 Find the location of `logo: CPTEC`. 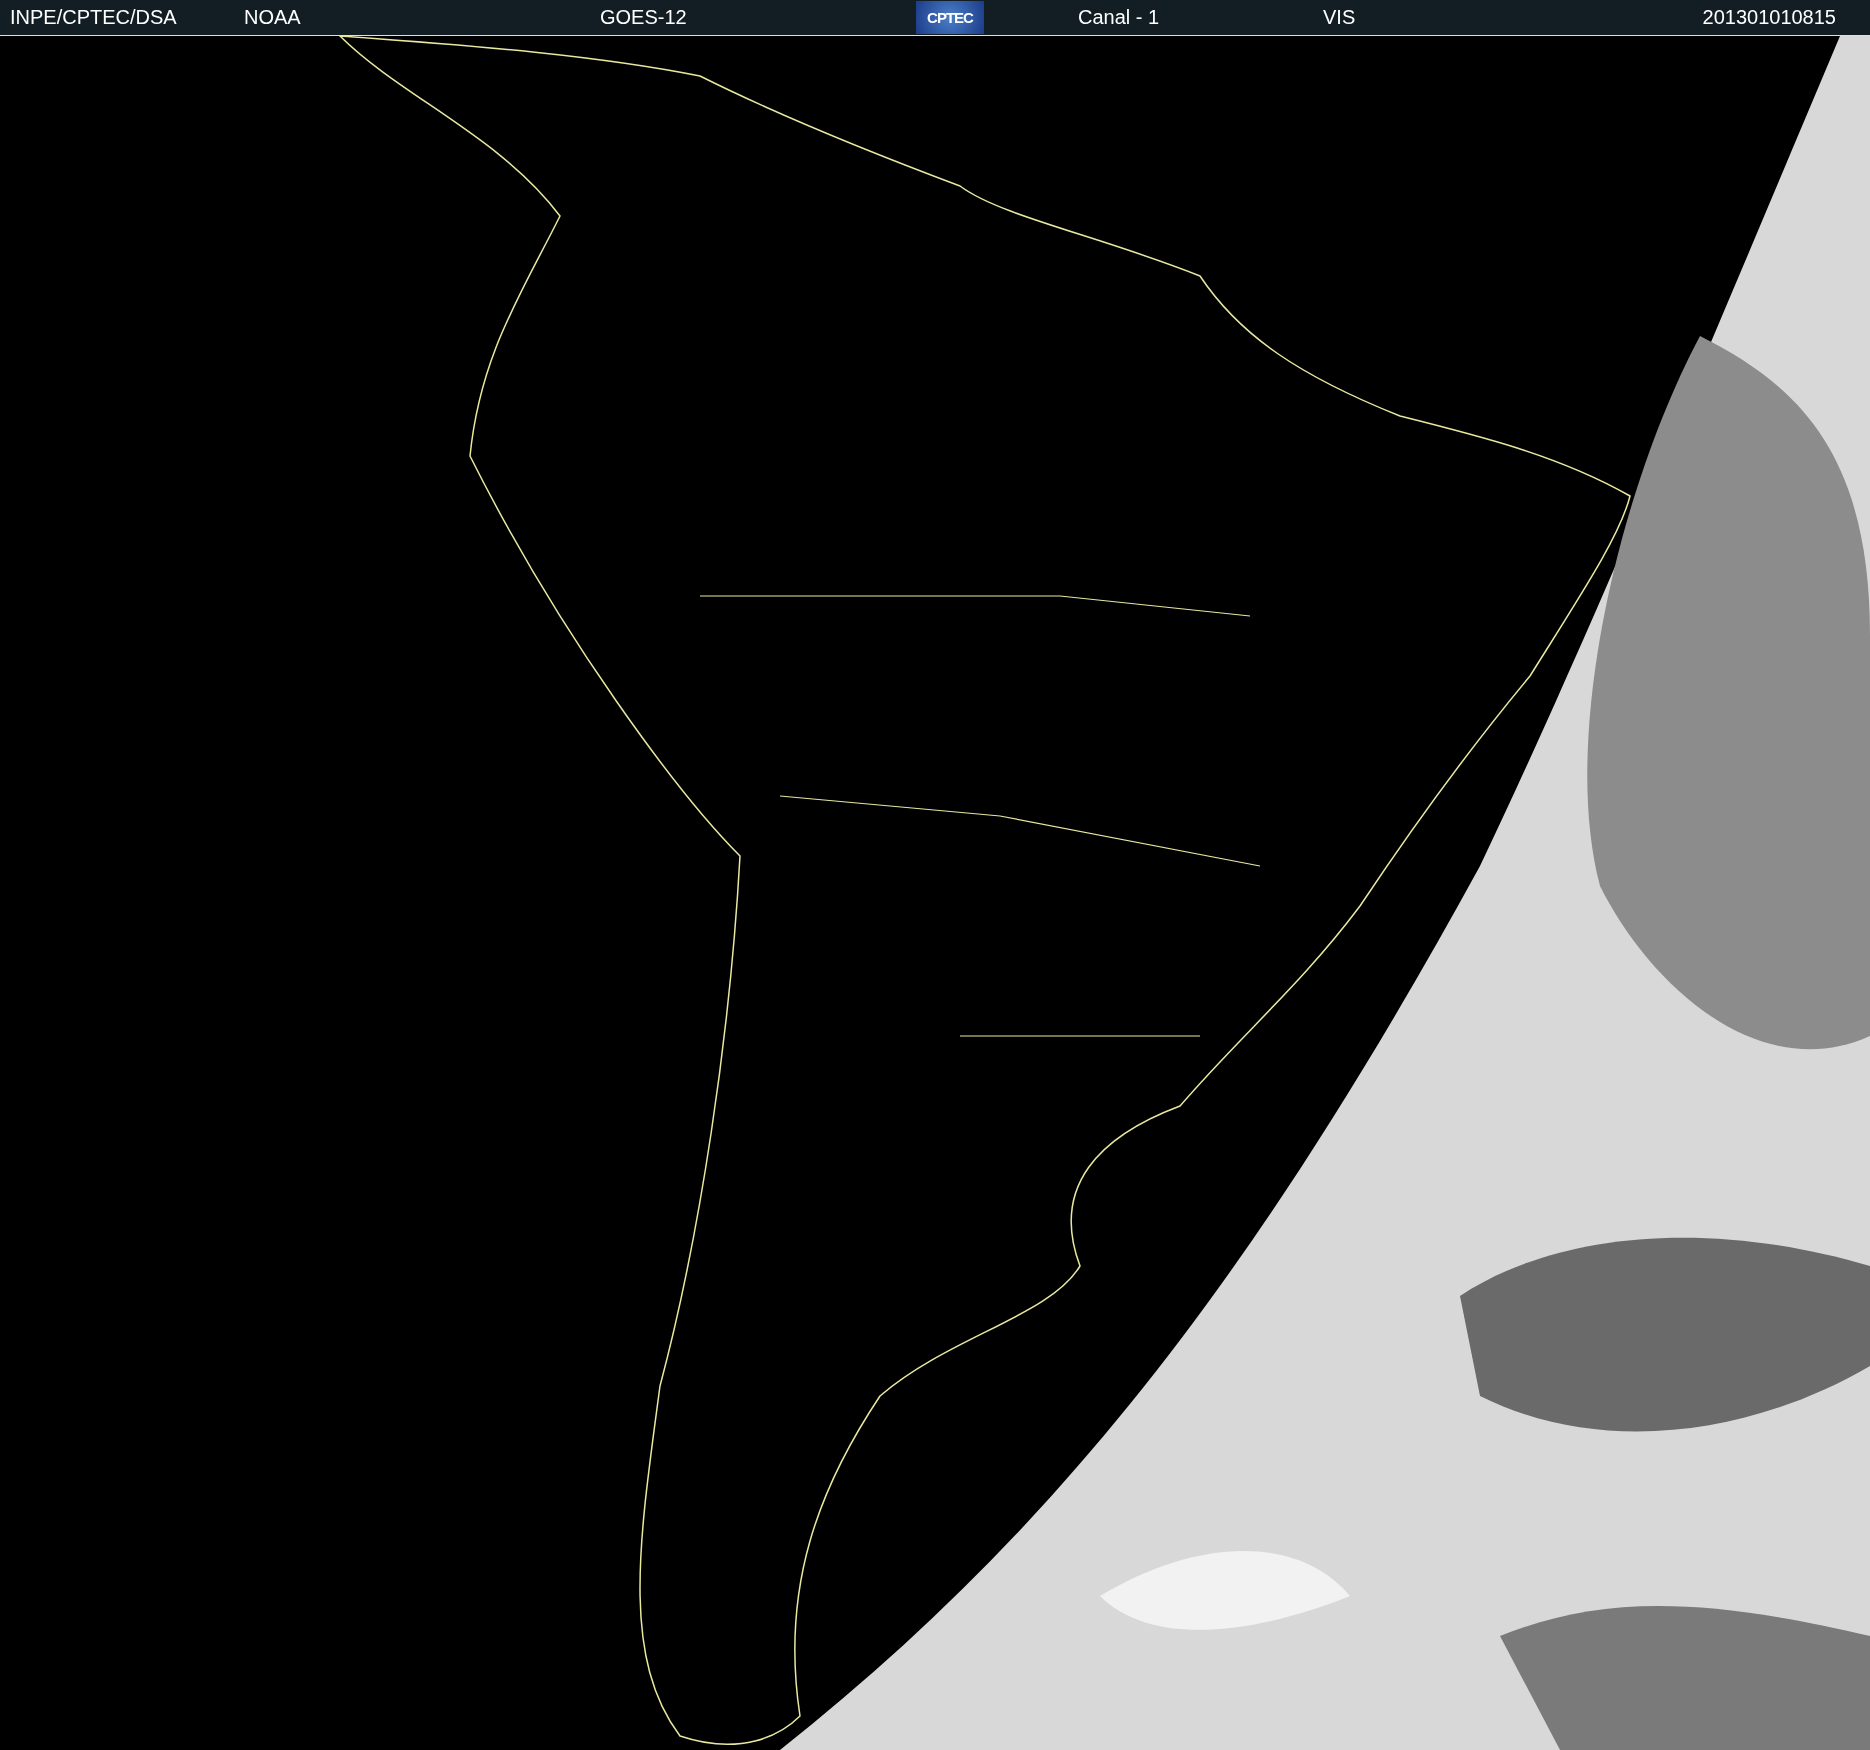

logo: CPTEC is located at coordinates (950, 17).